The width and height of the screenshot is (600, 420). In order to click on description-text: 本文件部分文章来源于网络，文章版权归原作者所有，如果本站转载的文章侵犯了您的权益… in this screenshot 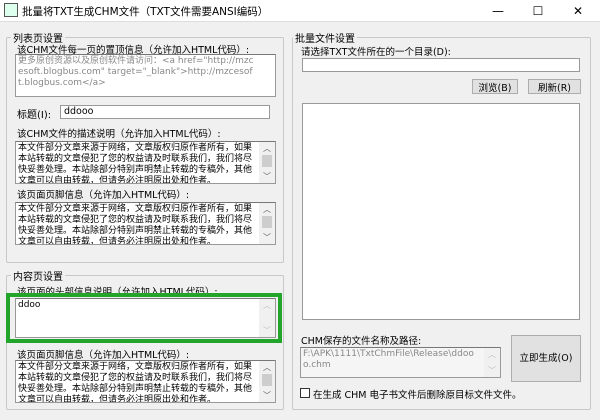, I will do `click(135, 163)`.